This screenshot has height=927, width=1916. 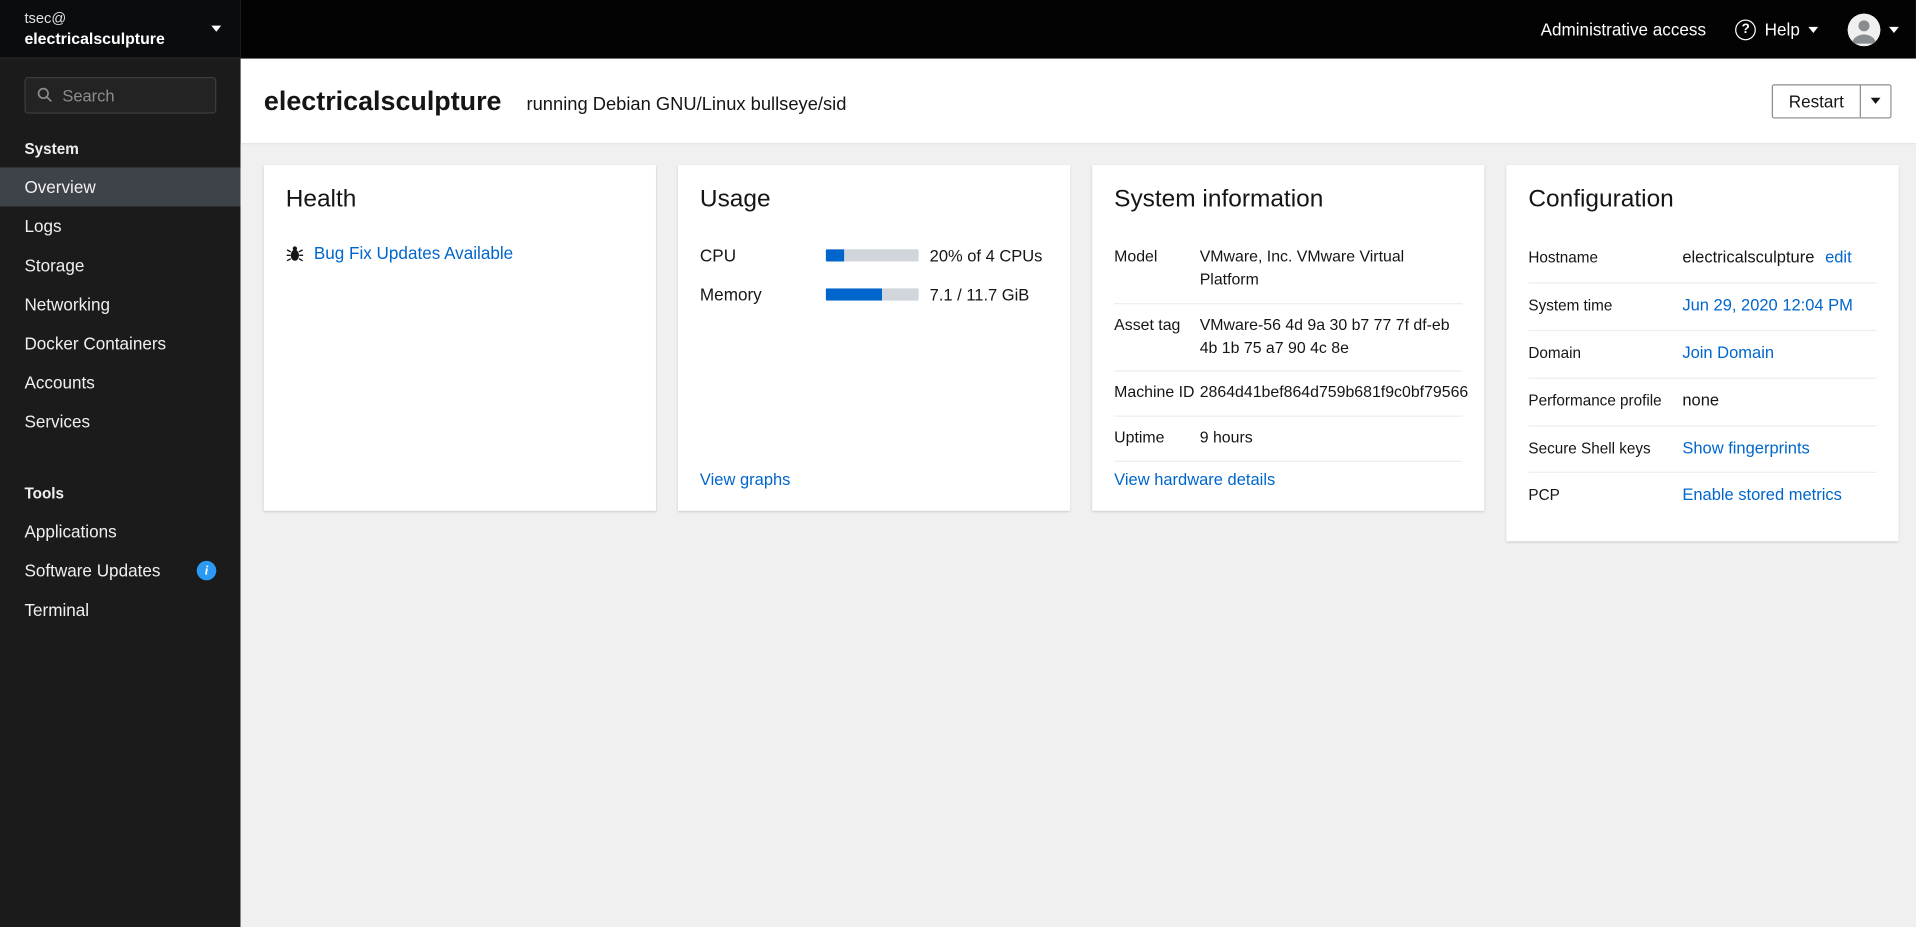 I want to click on nav-section-system: System, so click(x=51, y=149).